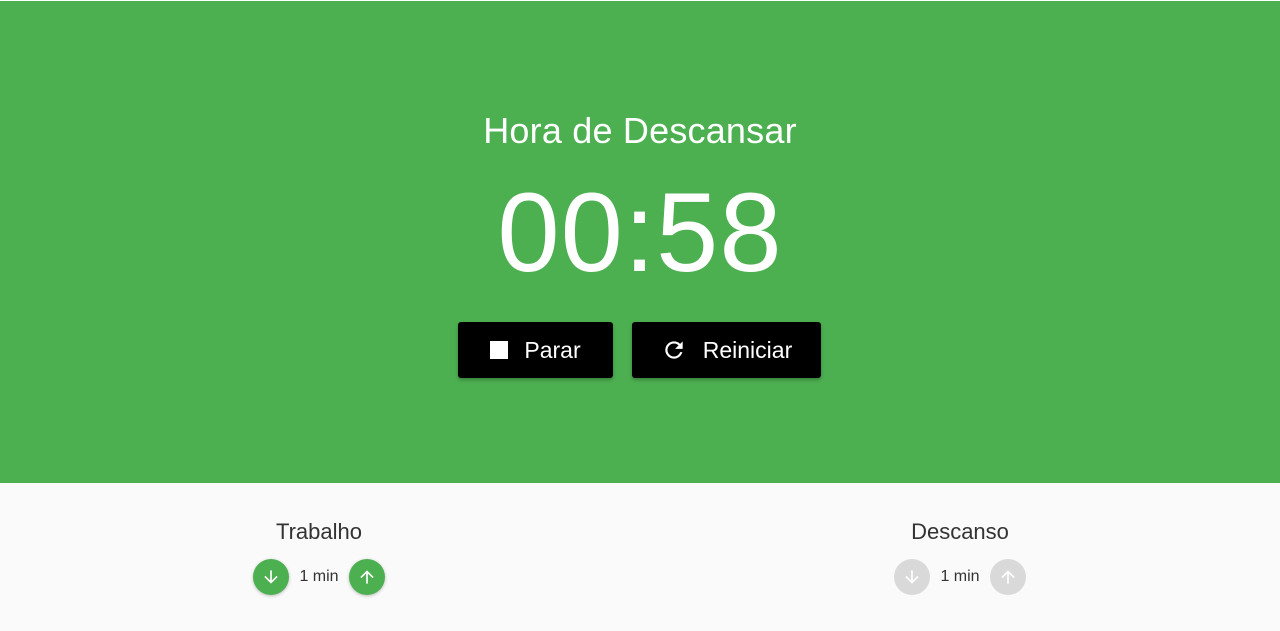 The height and width of the screenshot is (631, 1280). I want to click on stop-button: Parar, so click(535, 350).